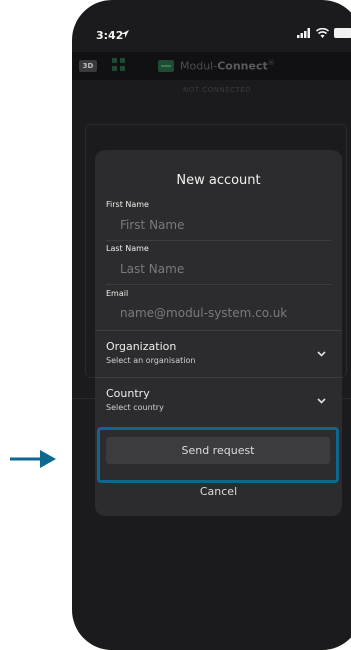 This screenshot has width=351, height=650. I want to click on status-bar: 3:42, so click(211, 24).